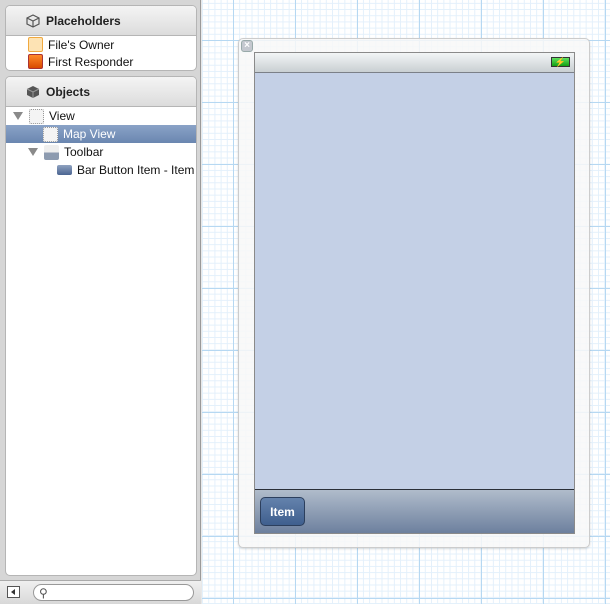 The image size is (610, 604). Describe the element at coordinates (101, 92) in the screenshot. I see `objects-header: Objects` at that location.